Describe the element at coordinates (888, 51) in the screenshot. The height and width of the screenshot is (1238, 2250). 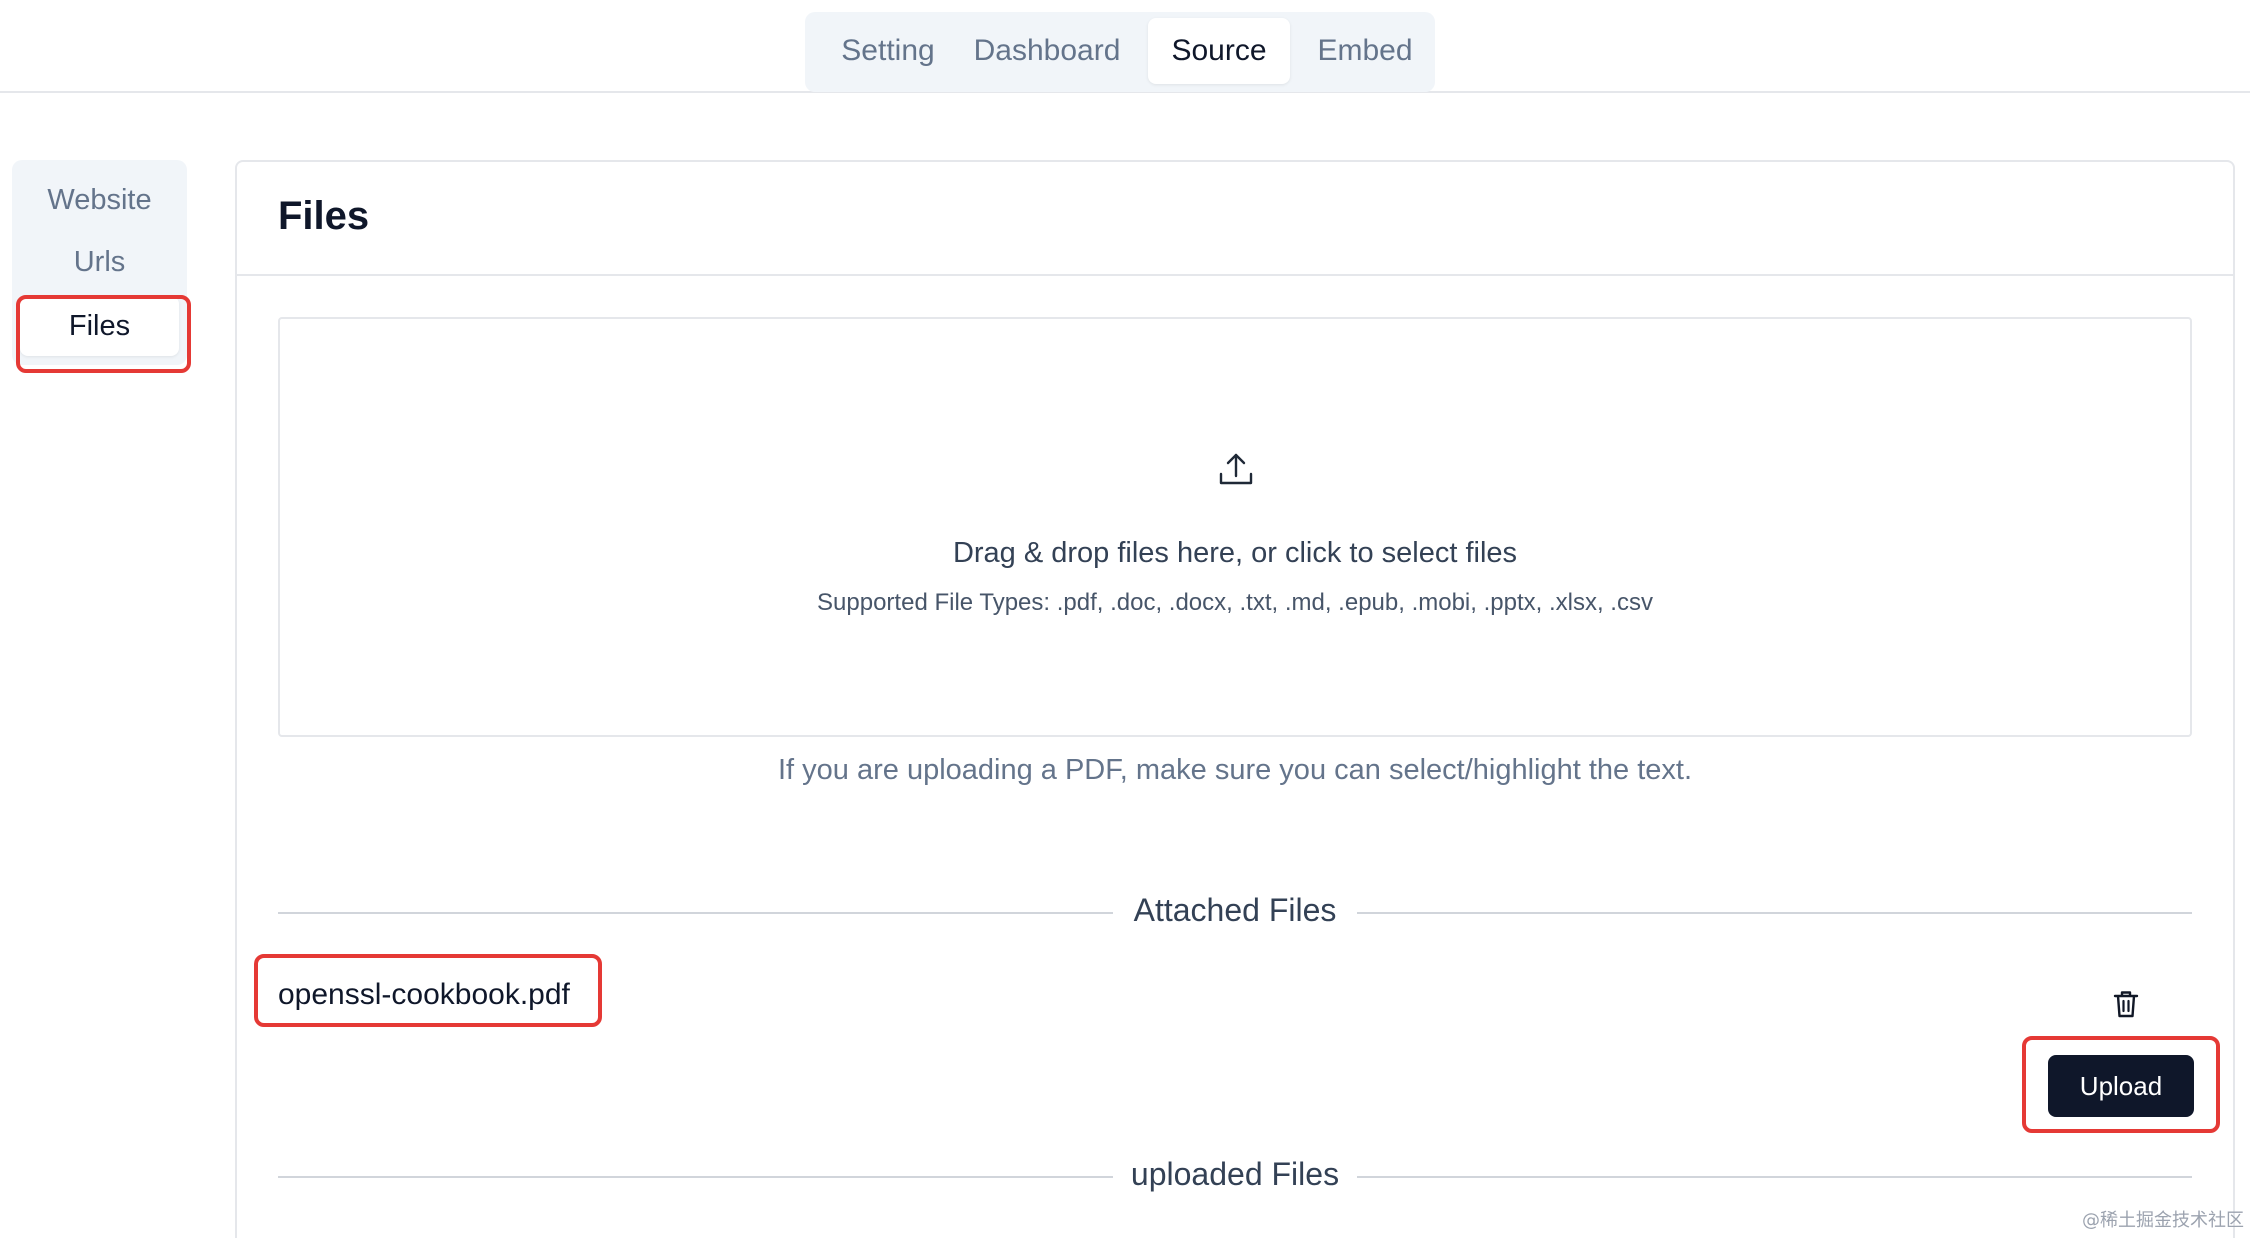
I see `tab-setting: Setting` at that location.